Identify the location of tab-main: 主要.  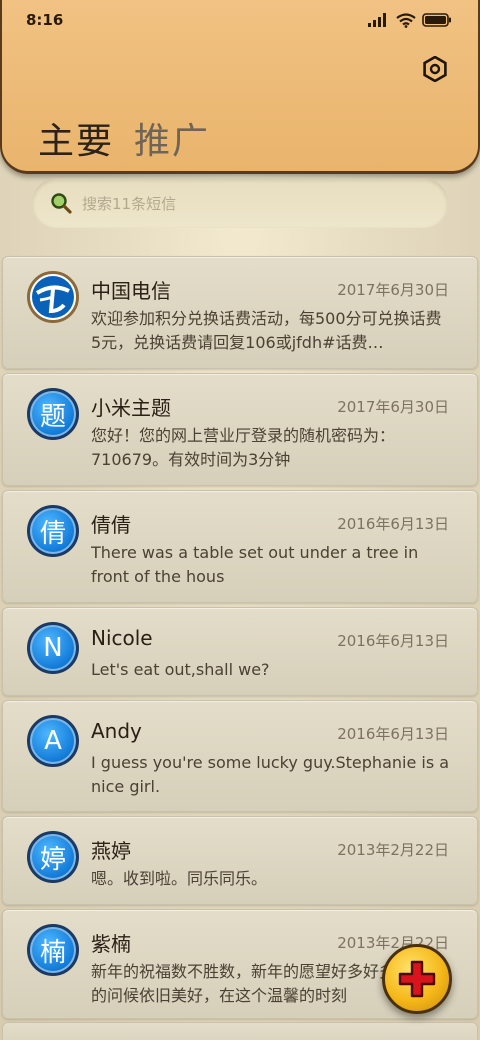
(76, 138).